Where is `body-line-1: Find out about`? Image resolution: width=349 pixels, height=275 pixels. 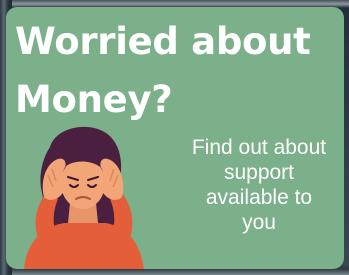 body-line-1: Find out about is located at coordinates (259, 147).